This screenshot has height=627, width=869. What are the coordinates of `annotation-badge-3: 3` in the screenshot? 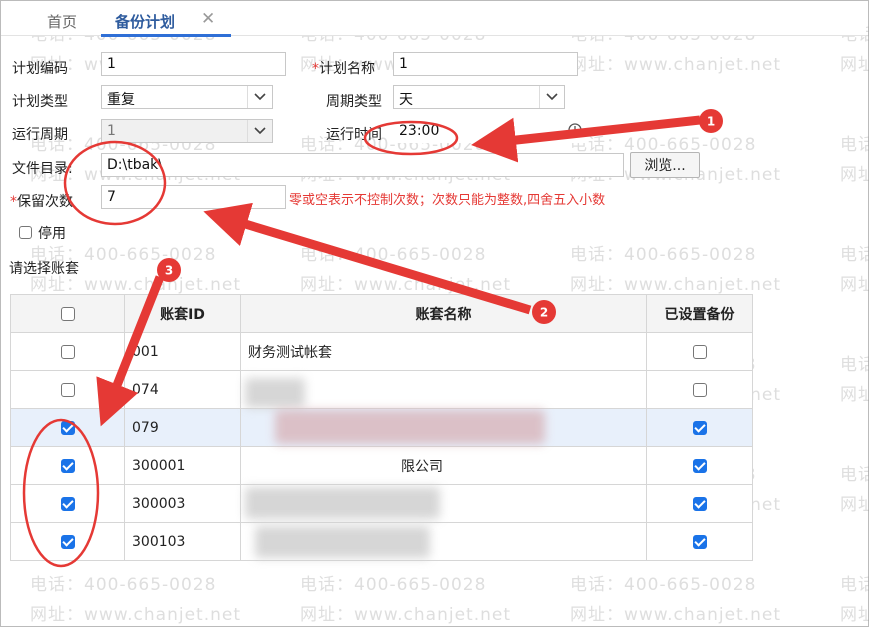 It's located at (169, 270).